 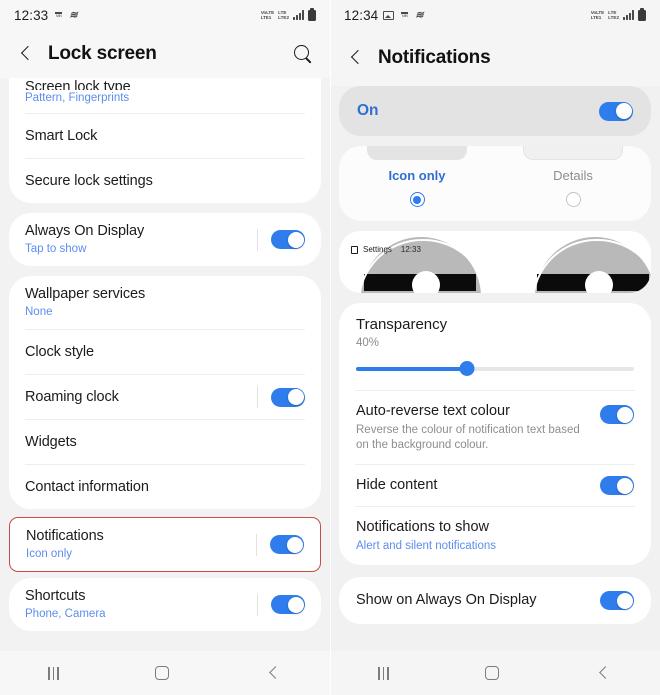 I want to click on status-bar-clock: 12:33, so click(x=31, y=15).